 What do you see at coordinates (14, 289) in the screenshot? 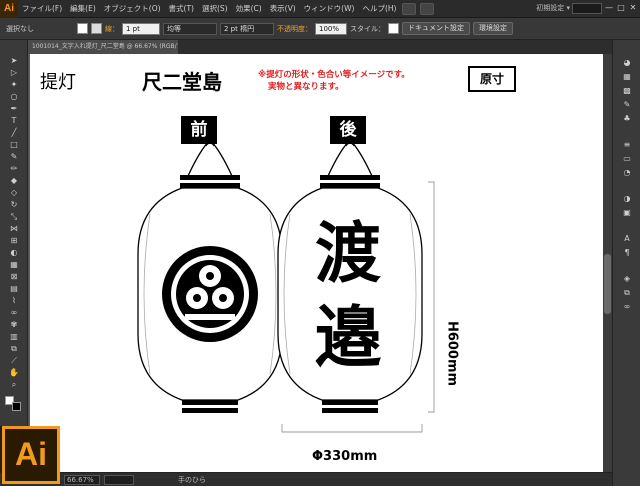
I see `gradient-icon: ▤` at bounding box center [14, 289].